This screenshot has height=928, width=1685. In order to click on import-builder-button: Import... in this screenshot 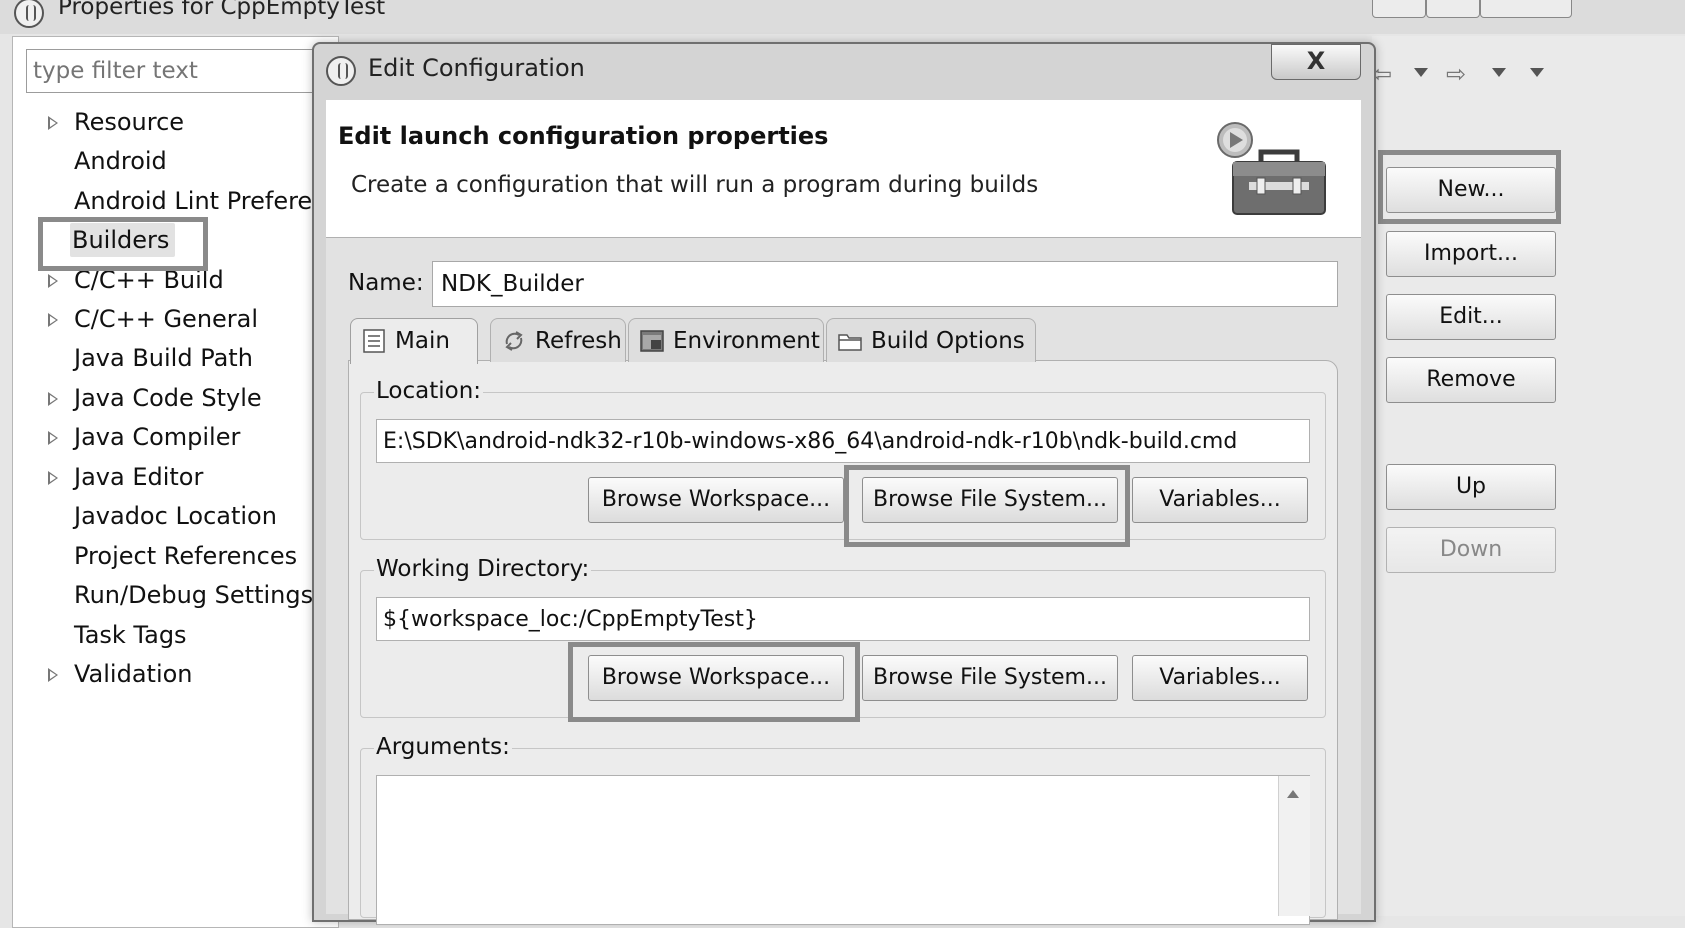, I will do `click(1471, 254)`.